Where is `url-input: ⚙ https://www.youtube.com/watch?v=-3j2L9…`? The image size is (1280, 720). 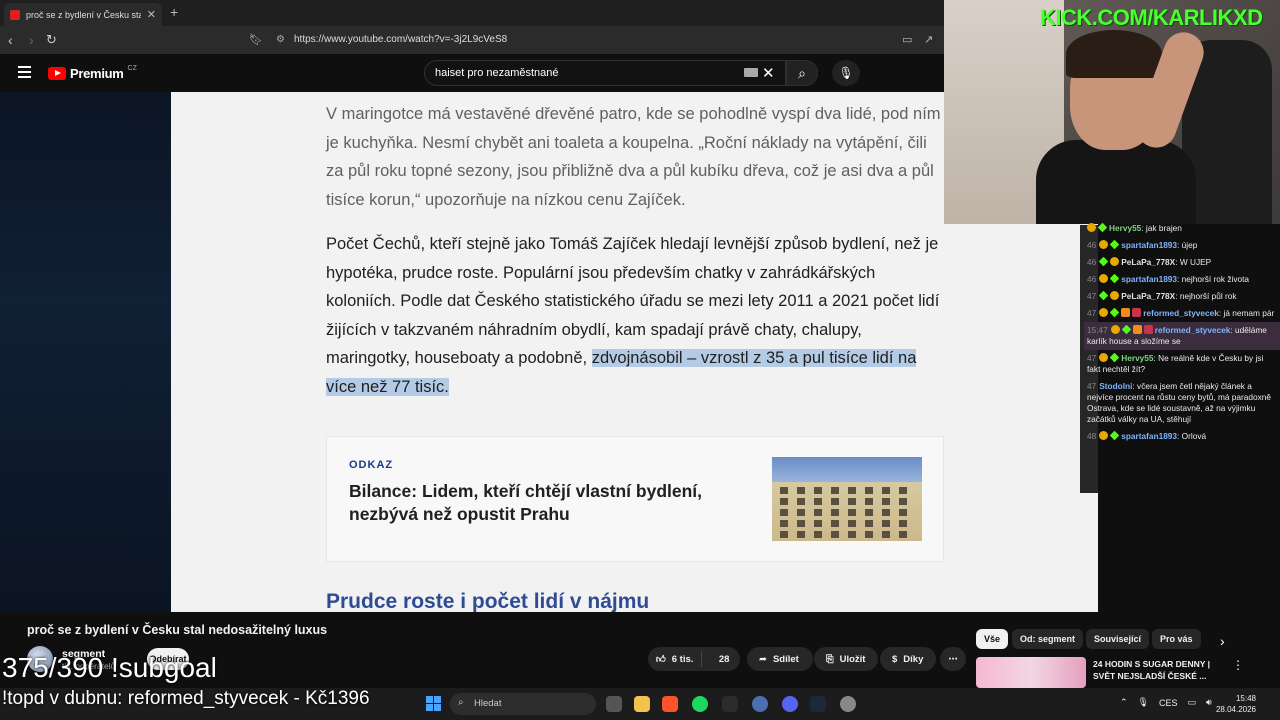
url-input: ⚙ https://www.youtube.com/watch?v=-3j2L9… is located at coordinates (578, 40).